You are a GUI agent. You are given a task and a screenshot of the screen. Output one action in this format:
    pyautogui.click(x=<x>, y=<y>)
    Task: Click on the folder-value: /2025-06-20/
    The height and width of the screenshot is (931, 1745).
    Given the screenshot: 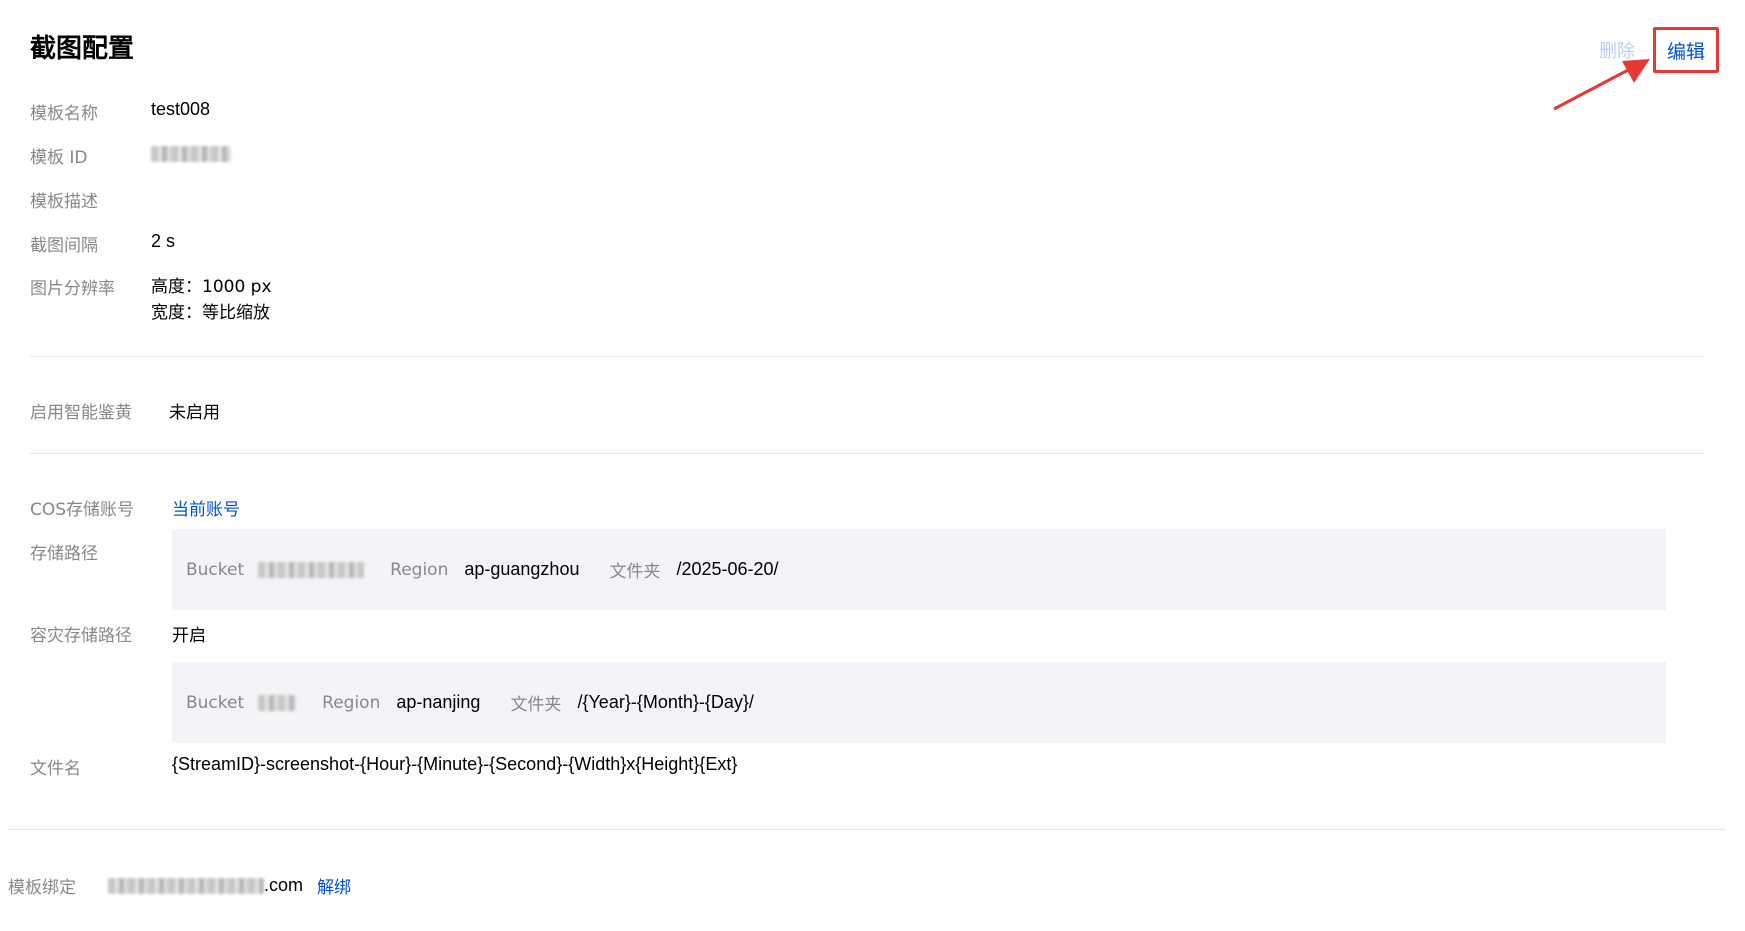 What is the action you would take?
    pyautogui.click(x=727, y=569)
    